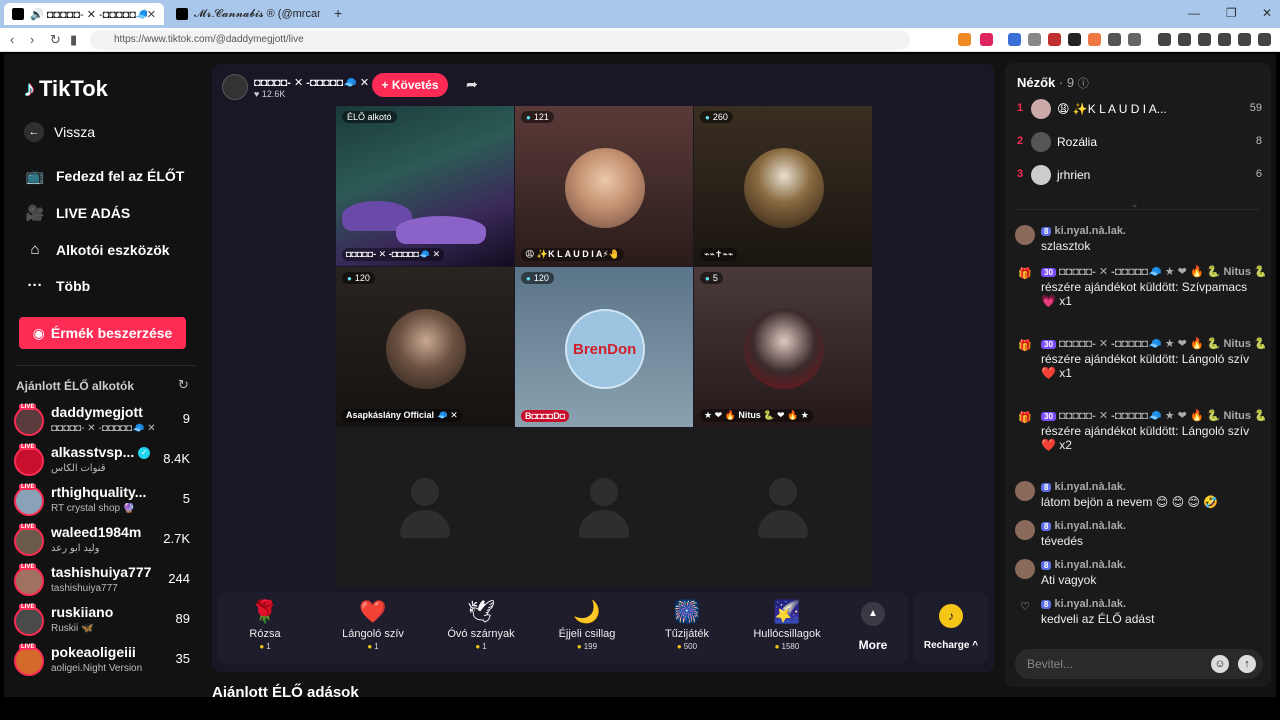 The width and height of the screenshot is (1280, 720). What do you see at coordinates (369, 117) in the screenshot?
I see `live-creator-badge: ÉLŐ alkotó` at bounding box center [369, 117].